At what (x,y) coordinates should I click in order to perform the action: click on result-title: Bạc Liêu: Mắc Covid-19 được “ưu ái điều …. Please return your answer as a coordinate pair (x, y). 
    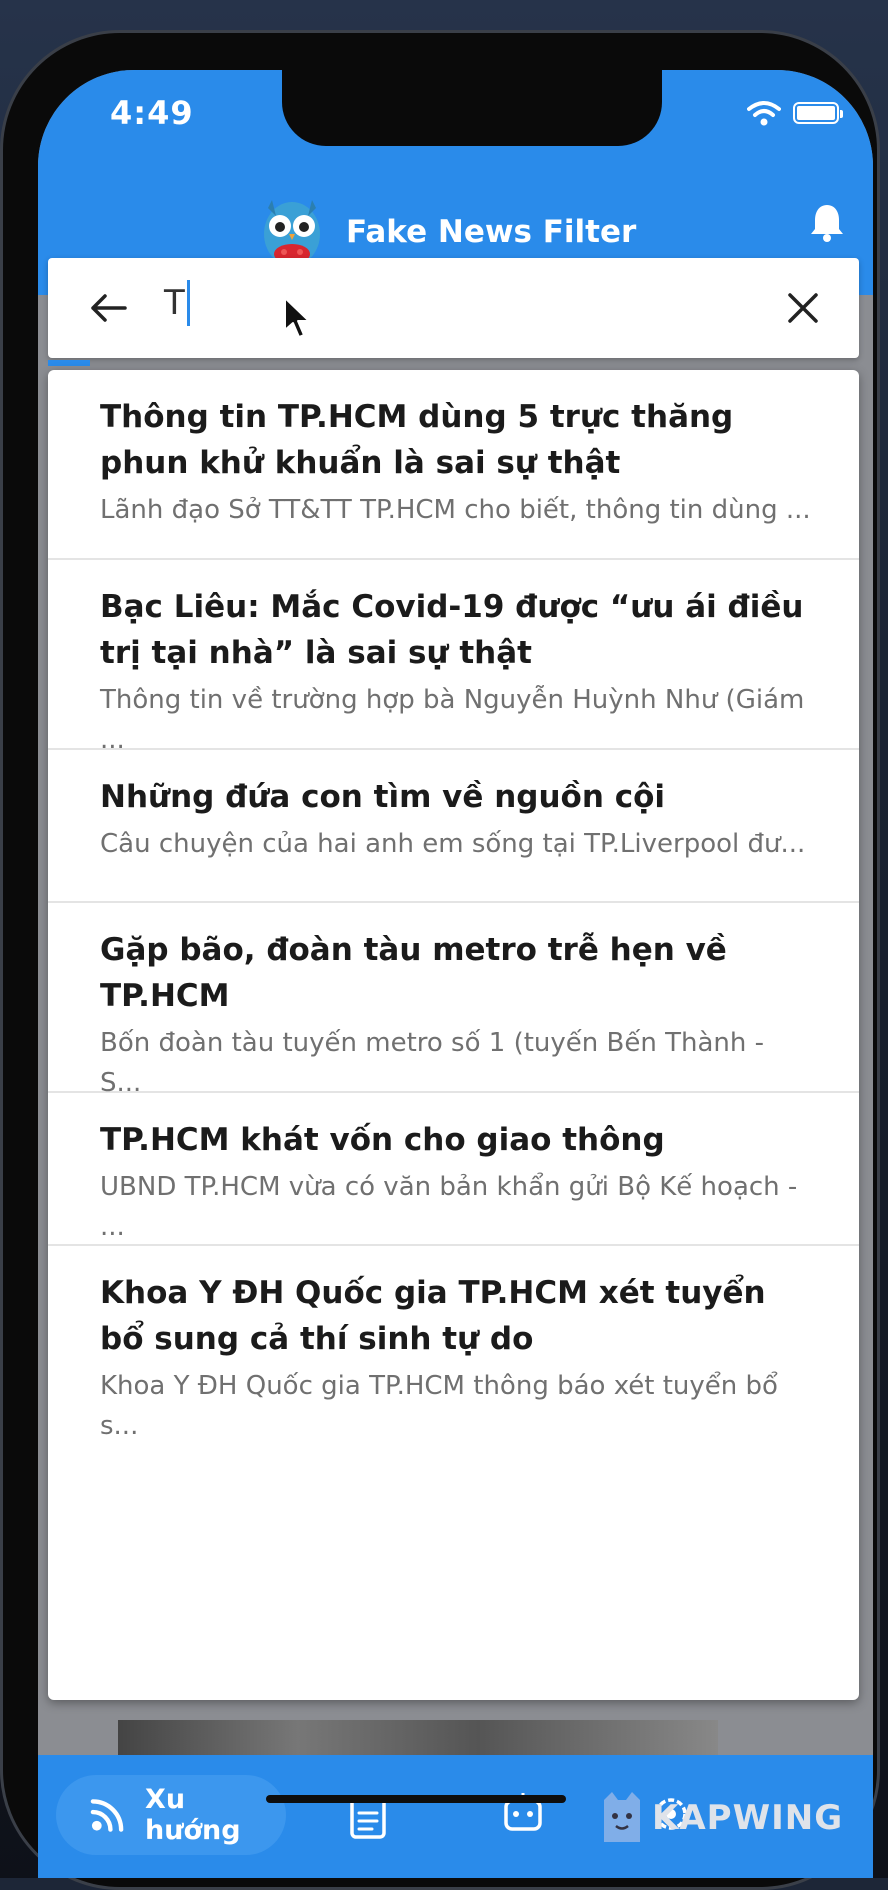
    Looking at the image, I should click on (452, 630).